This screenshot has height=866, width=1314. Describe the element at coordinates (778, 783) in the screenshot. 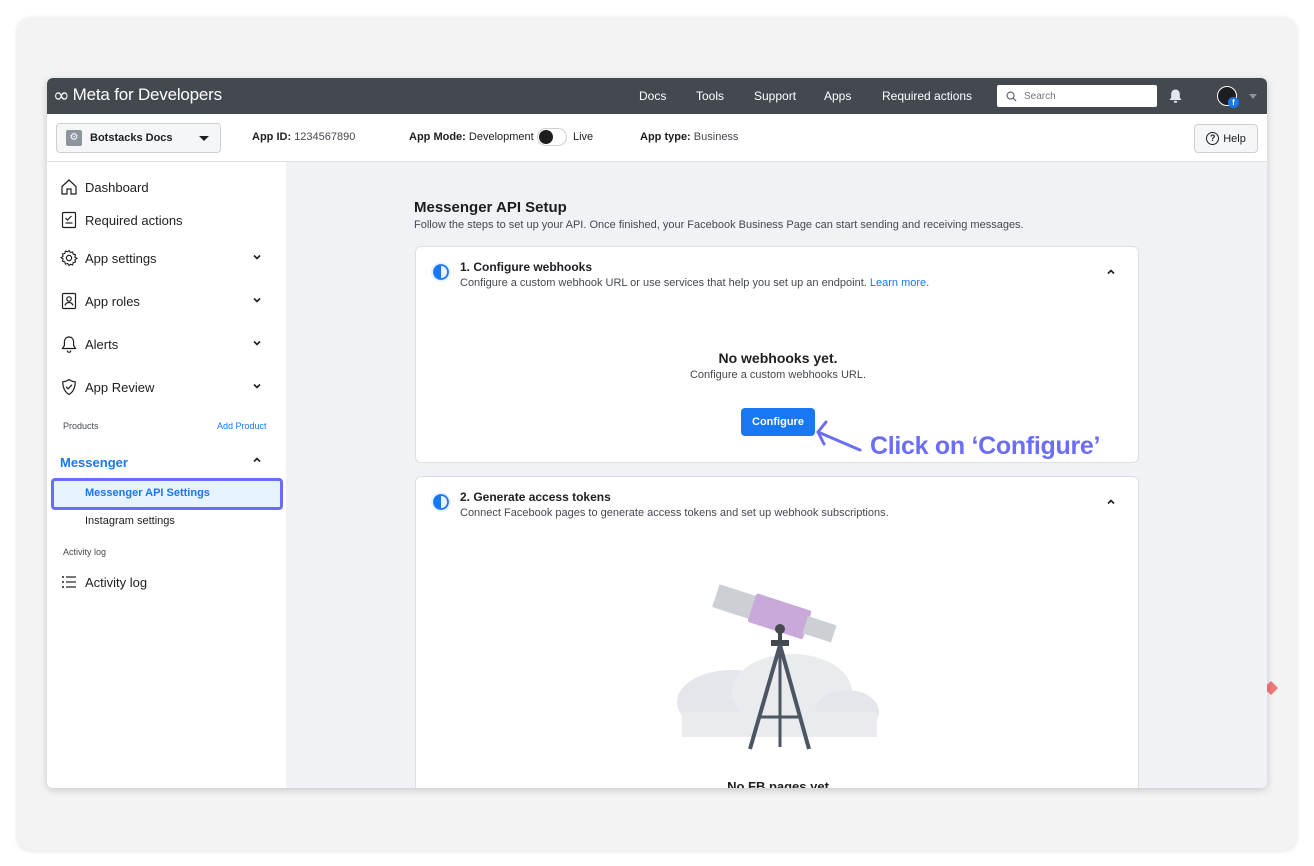

I see `empty-state-title: No FB pages yet` at that location.